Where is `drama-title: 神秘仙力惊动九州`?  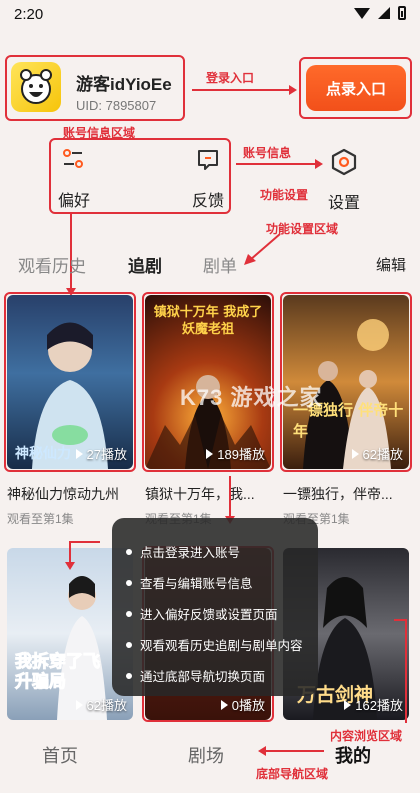
drama-title: 神秘仙力惊动九州 is located at coordinates (71, 494).